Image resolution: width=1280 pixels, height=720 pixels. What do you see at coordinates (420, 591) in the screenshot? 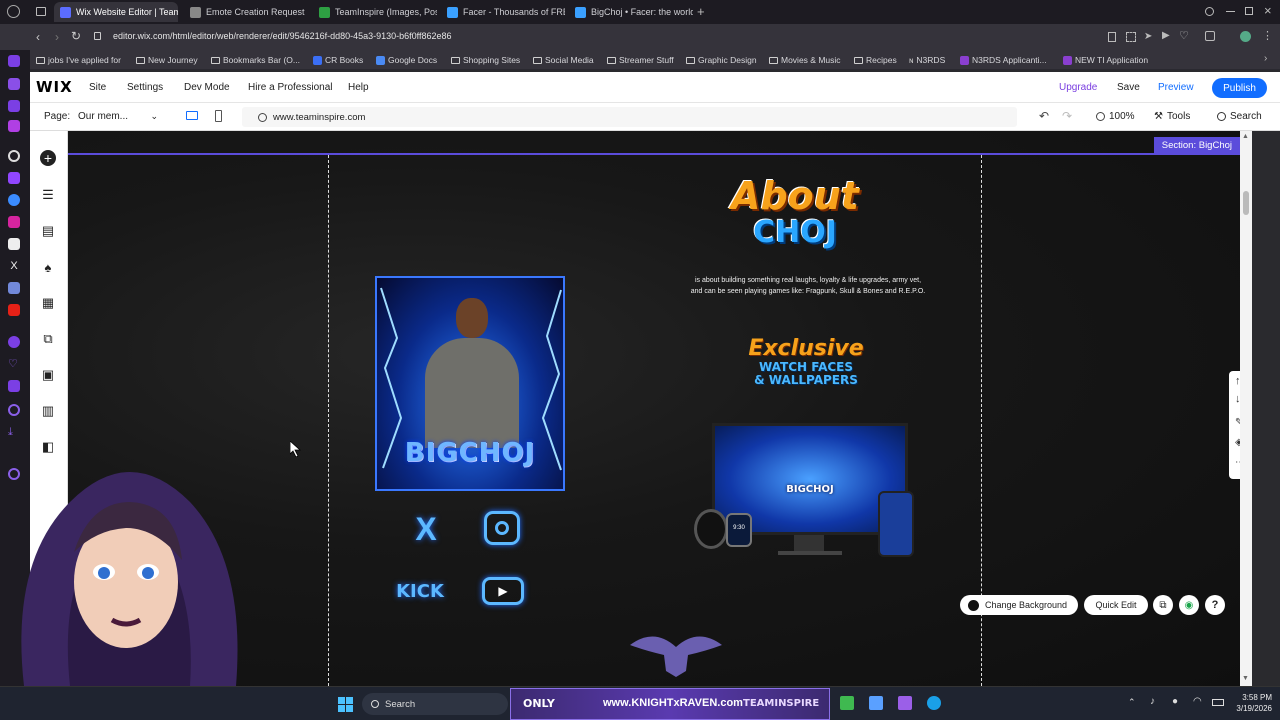
I see `kick-social-icon: KICK` at bounding box center [420, 591].